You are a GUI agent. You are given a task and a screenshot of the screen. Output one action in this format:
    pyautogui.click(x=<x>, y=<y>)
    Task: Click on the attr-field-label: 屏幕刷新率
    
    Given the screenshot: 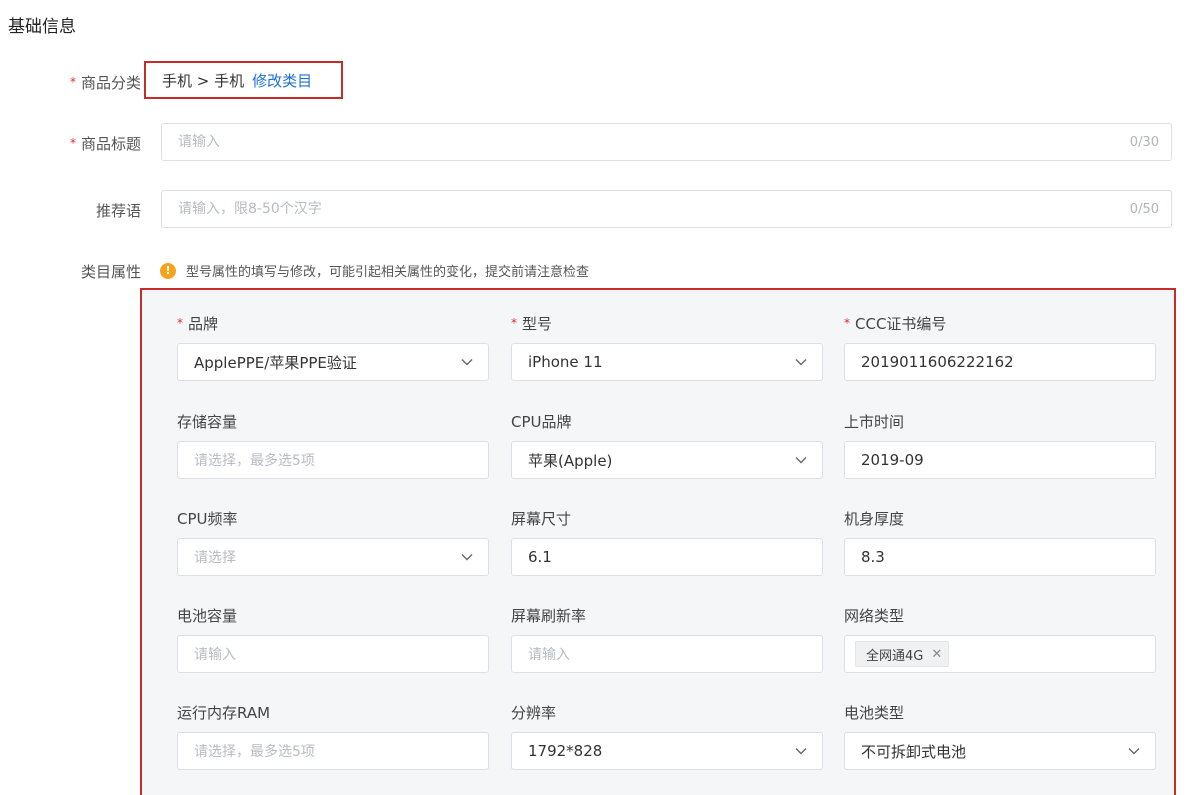 What is the action you would take?
    pyautogui.click(x=667, y=616)
    